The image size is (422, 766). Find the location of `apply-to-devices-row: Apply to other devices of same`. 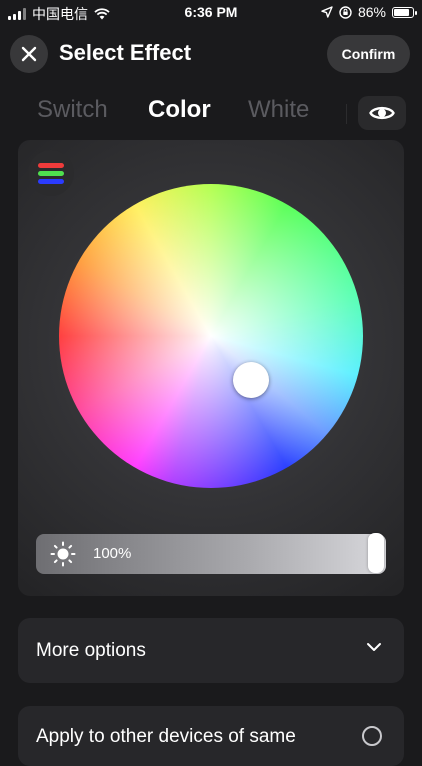

apply-to-devices-row: Apply to other devices of same is located at coordinates (211, 736).